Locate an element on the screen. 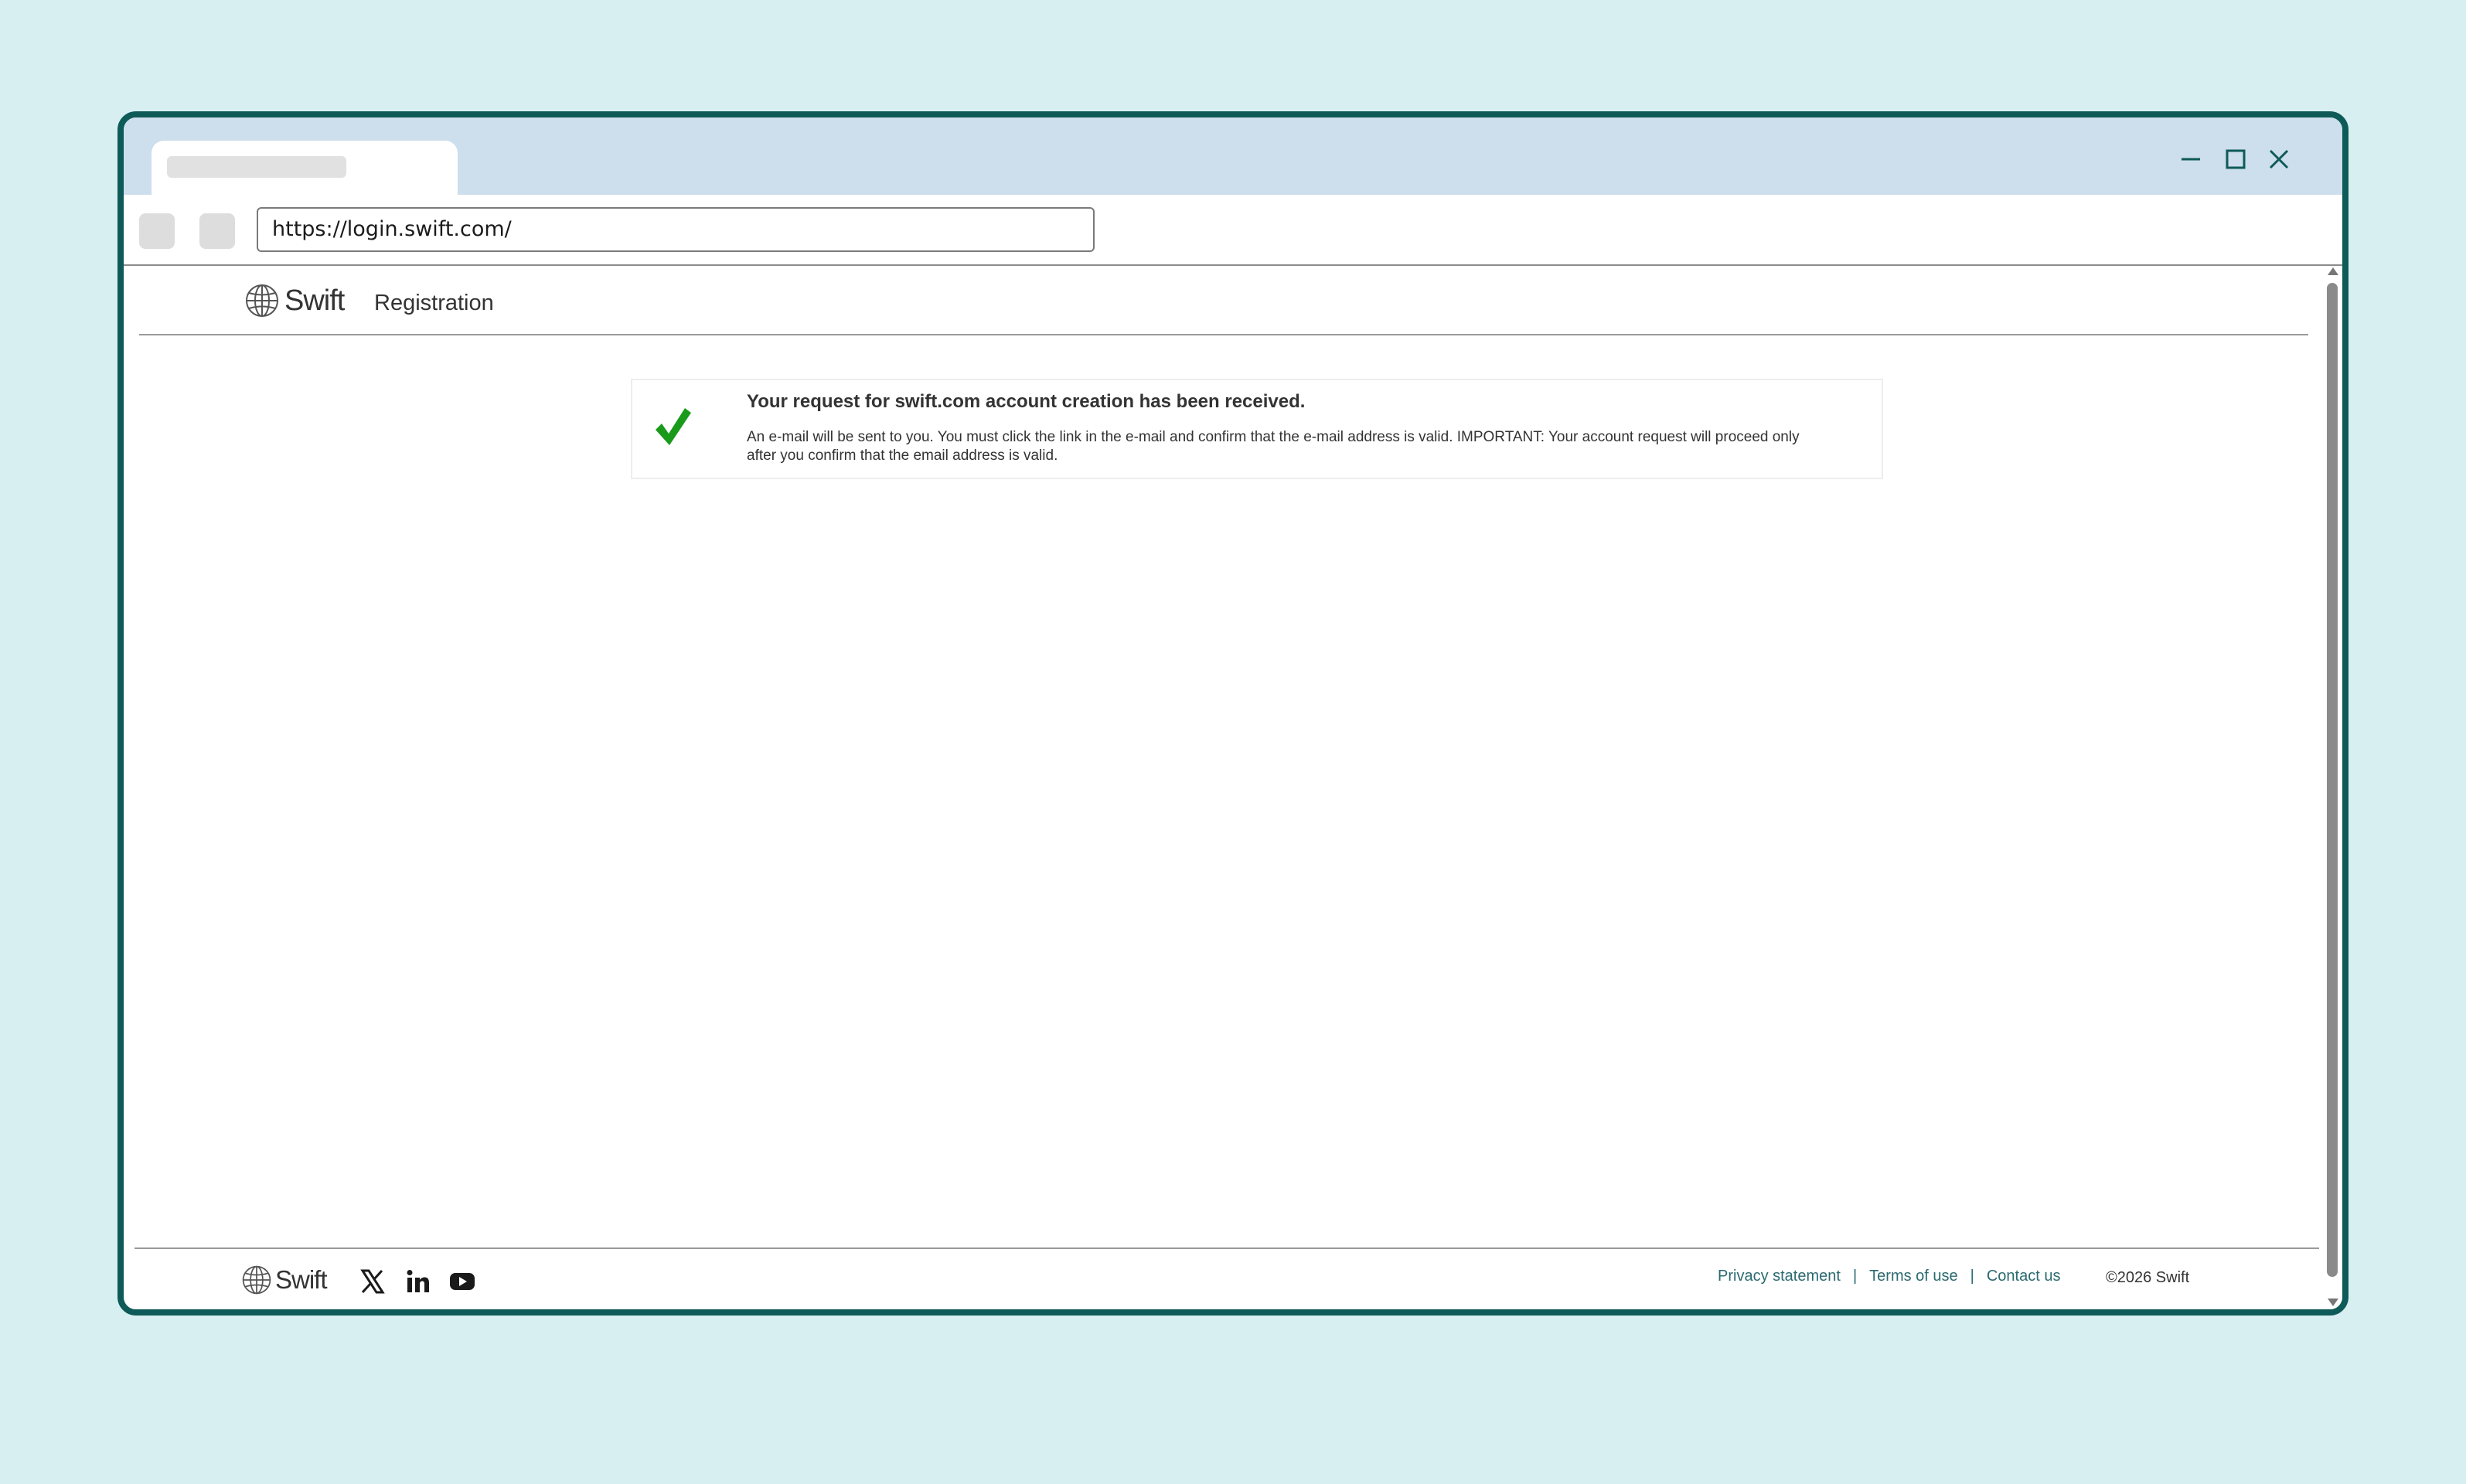  linkedin-icon is located at coordinates (417, 1281).